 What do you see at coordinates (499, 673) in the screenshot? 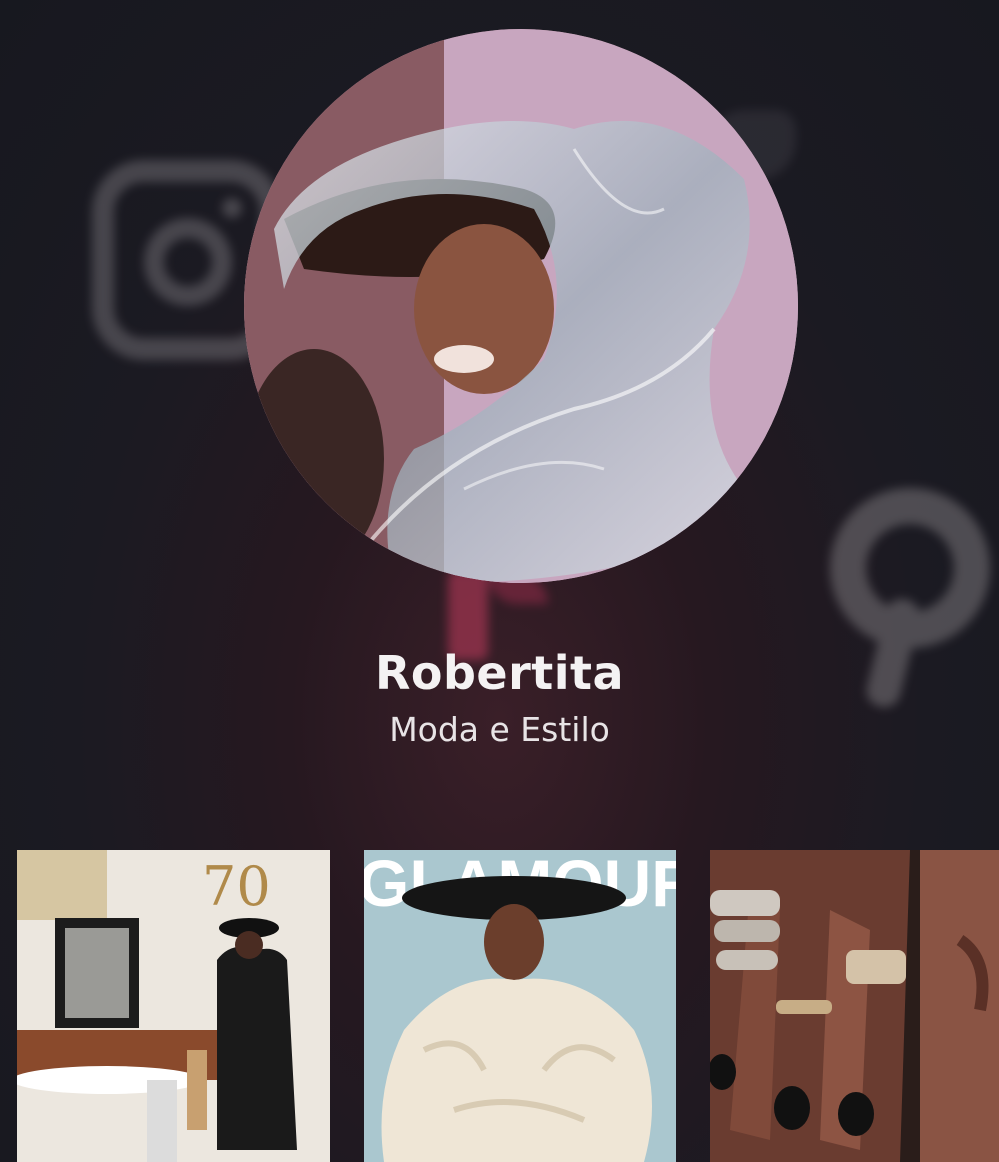
I see `profile-name: Robertita` at bounding box center [499, 673].